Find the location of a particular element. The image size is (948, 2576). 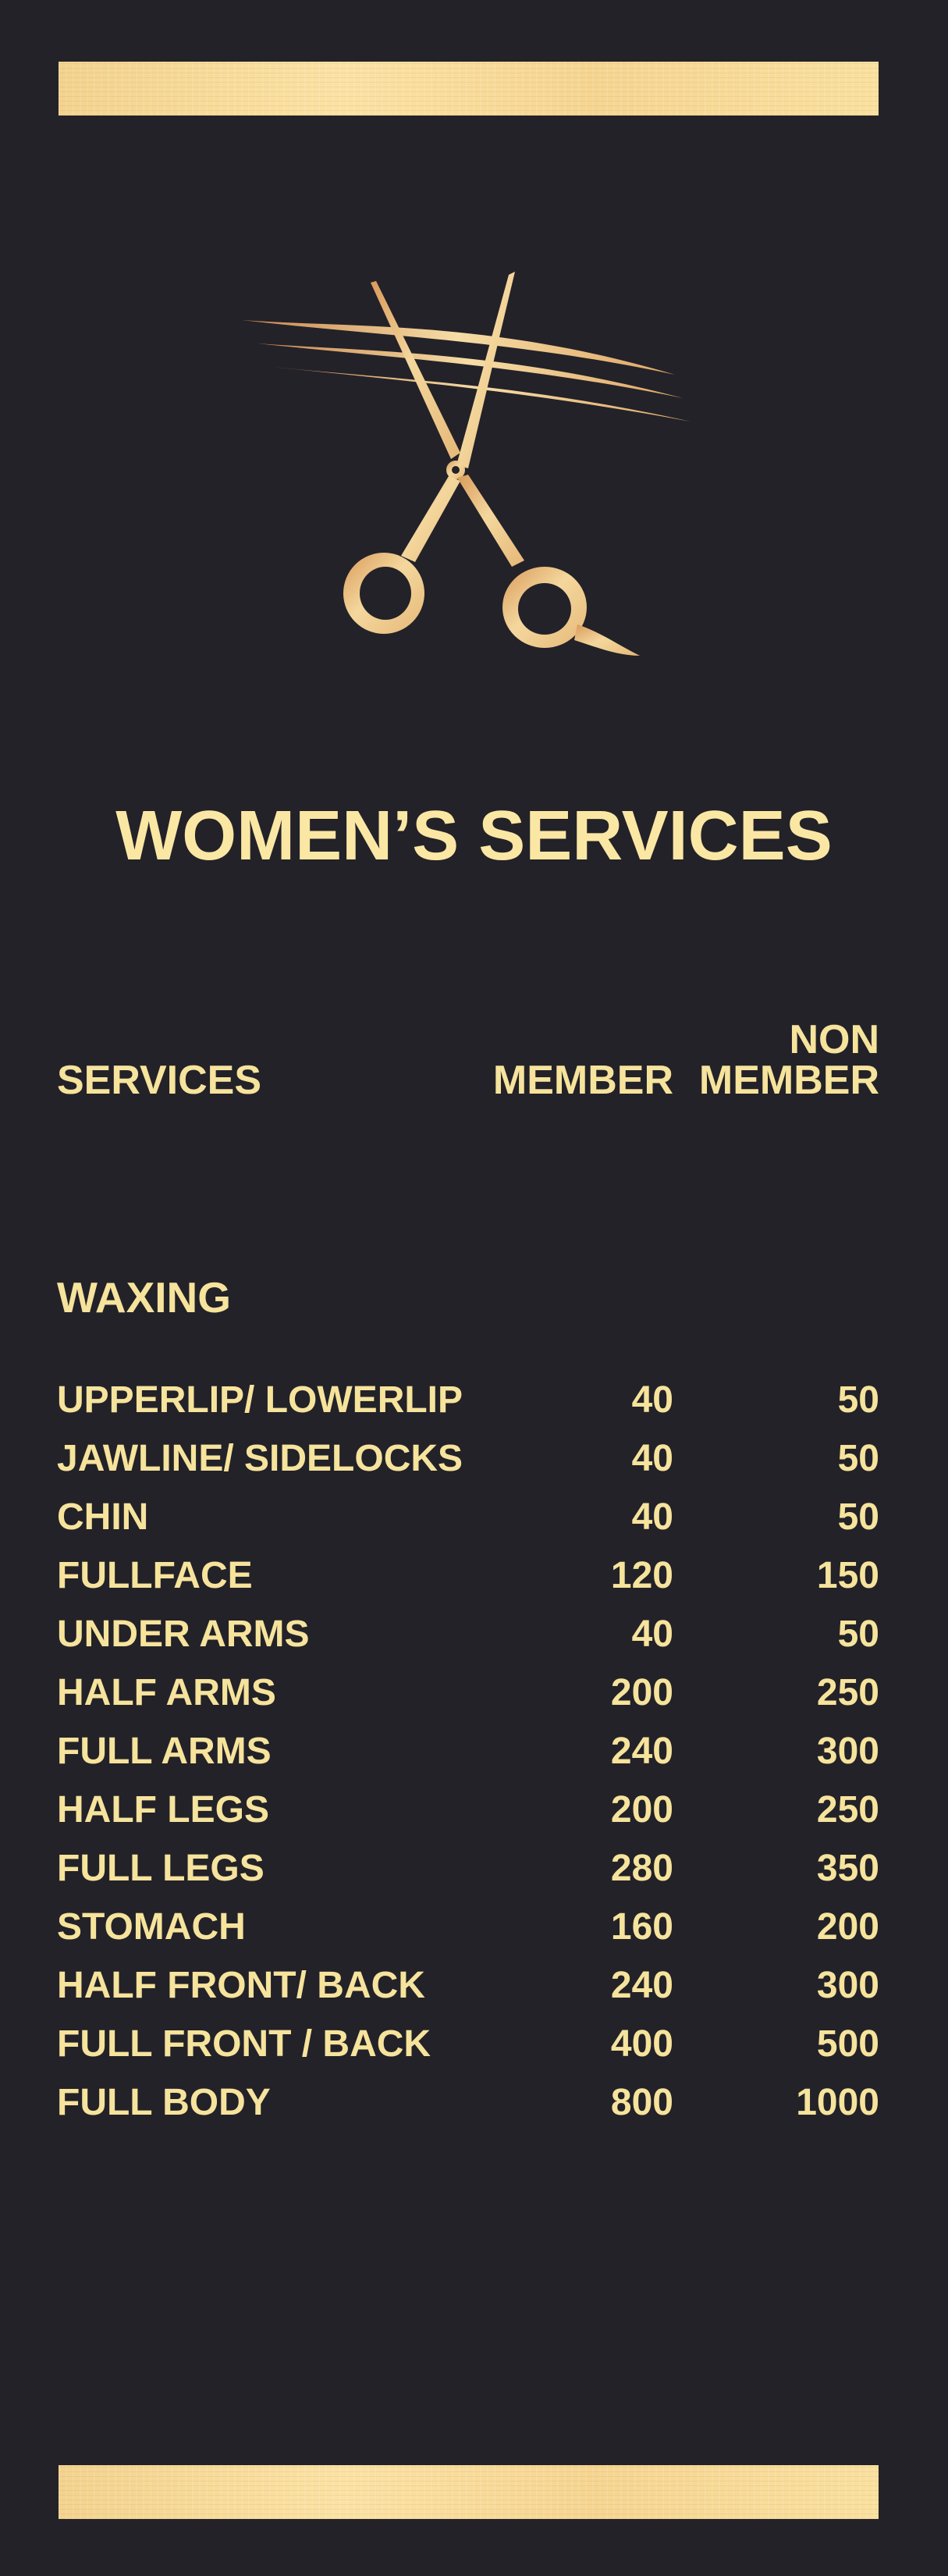

bottom-decorative-bar is located at coordinates (469, 2492).